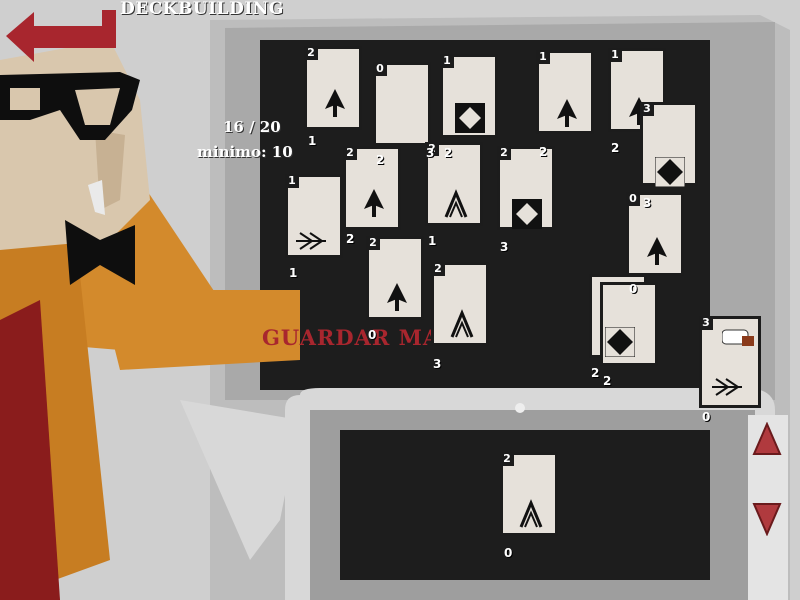 This screenshot has height=600, width=800. Describe the element at coordinates (61, 36) in the screenshot. I see `back-arrow-icon` at that location.